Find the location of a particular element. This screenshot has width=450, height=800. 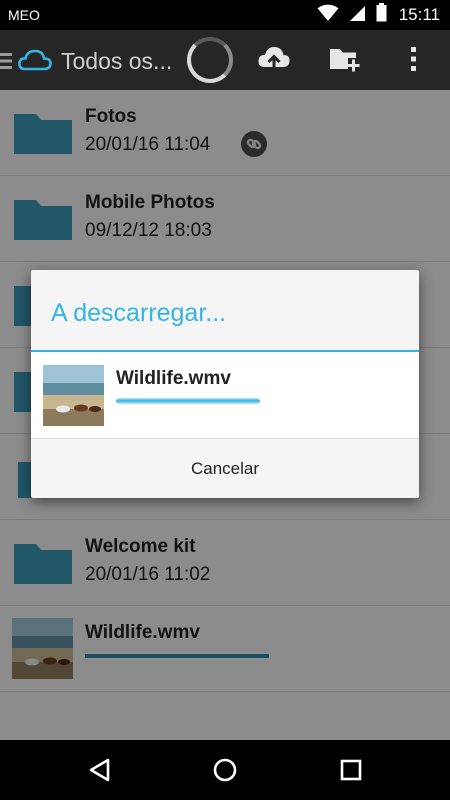

upload-icon is located at coordinates (274, 61).